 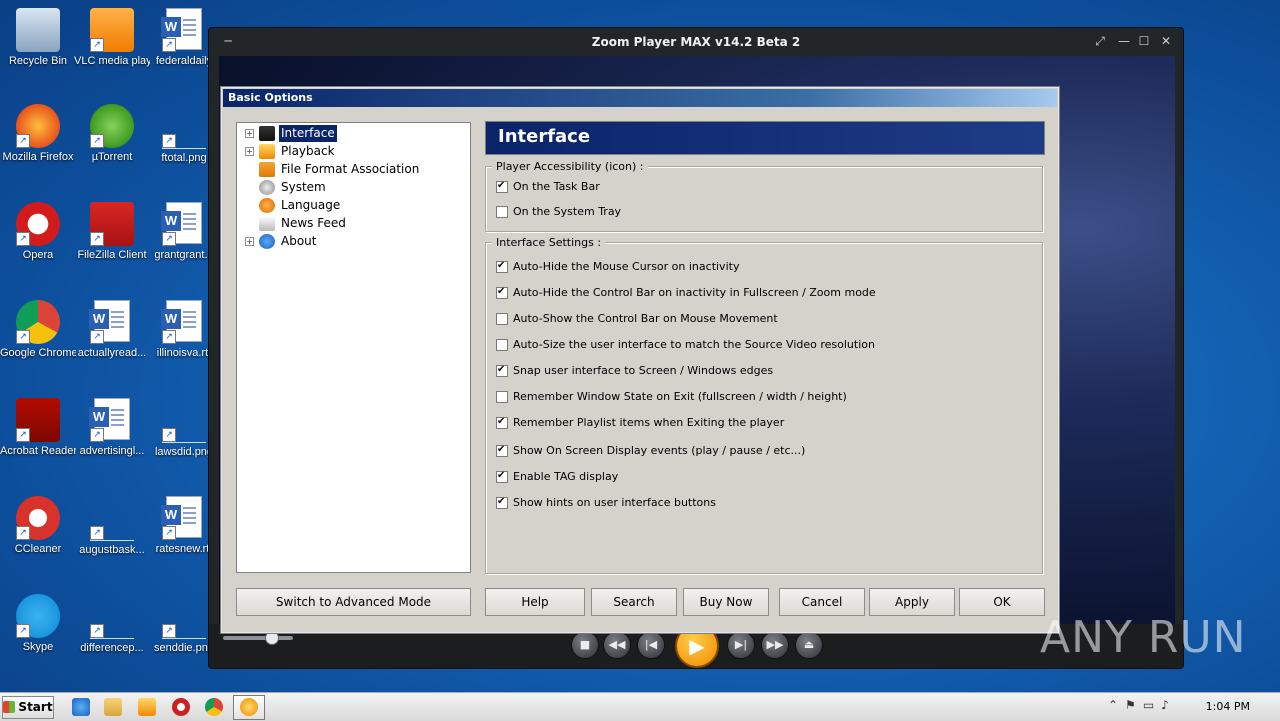 I want to click on seek-bar, so click(x=258, y=638).